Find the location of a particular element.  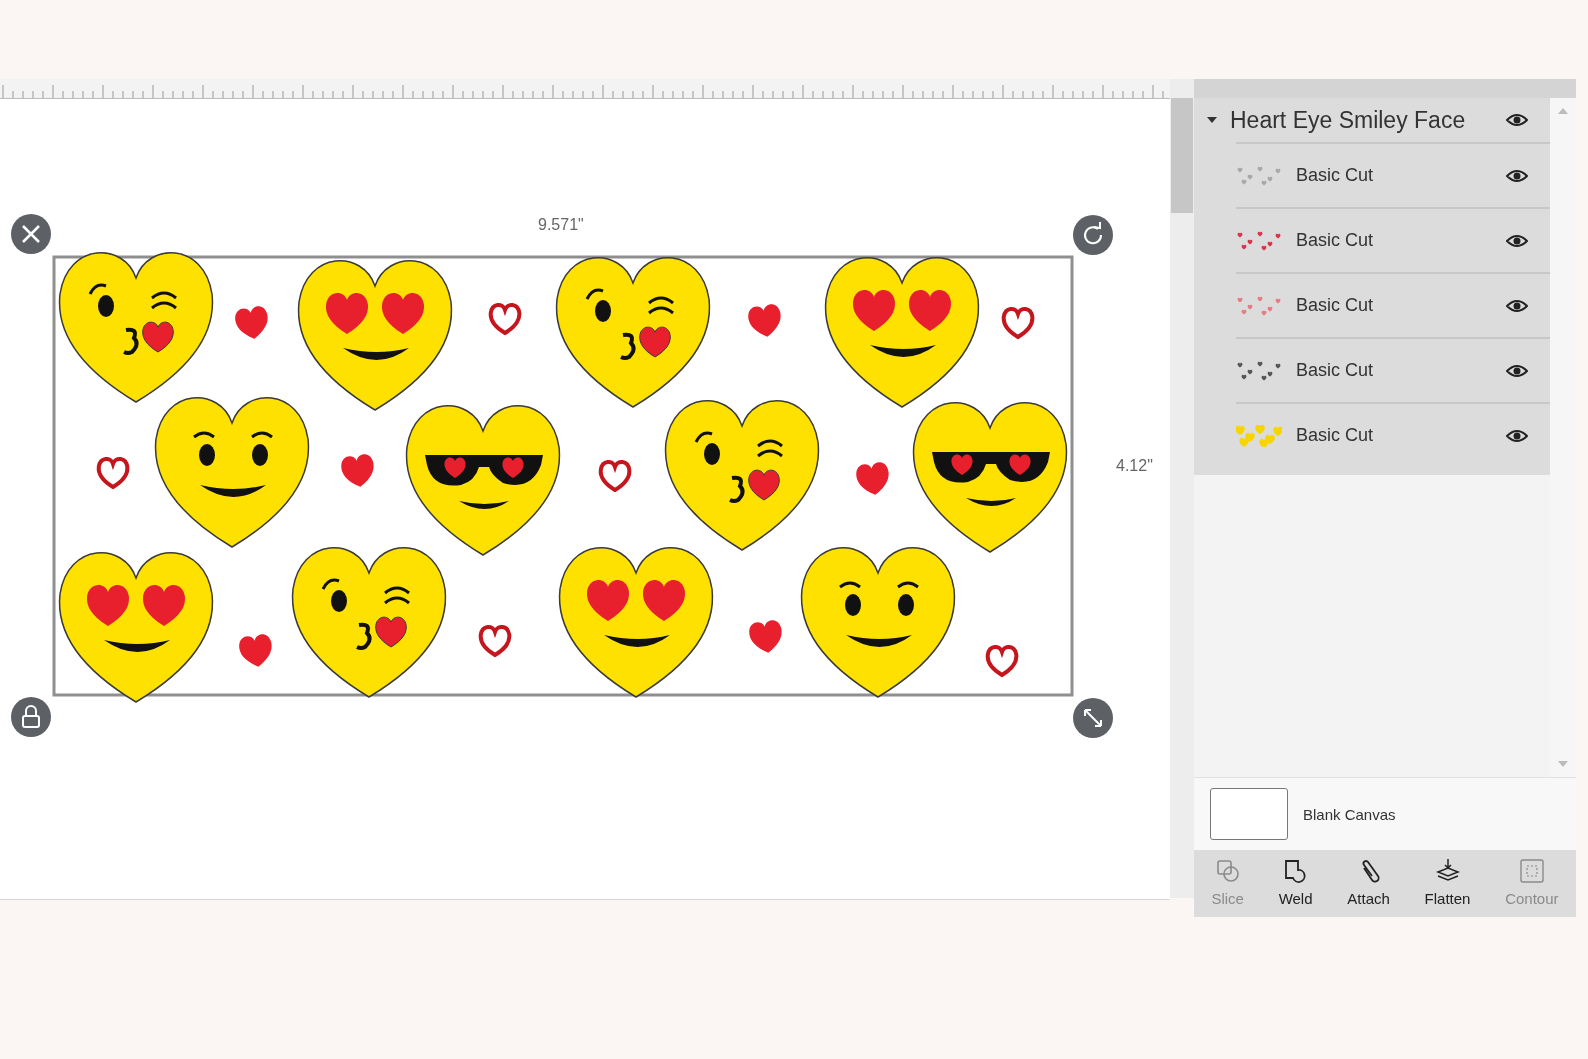

toolbar-button: Weld is located at coordinates (1295, 883).